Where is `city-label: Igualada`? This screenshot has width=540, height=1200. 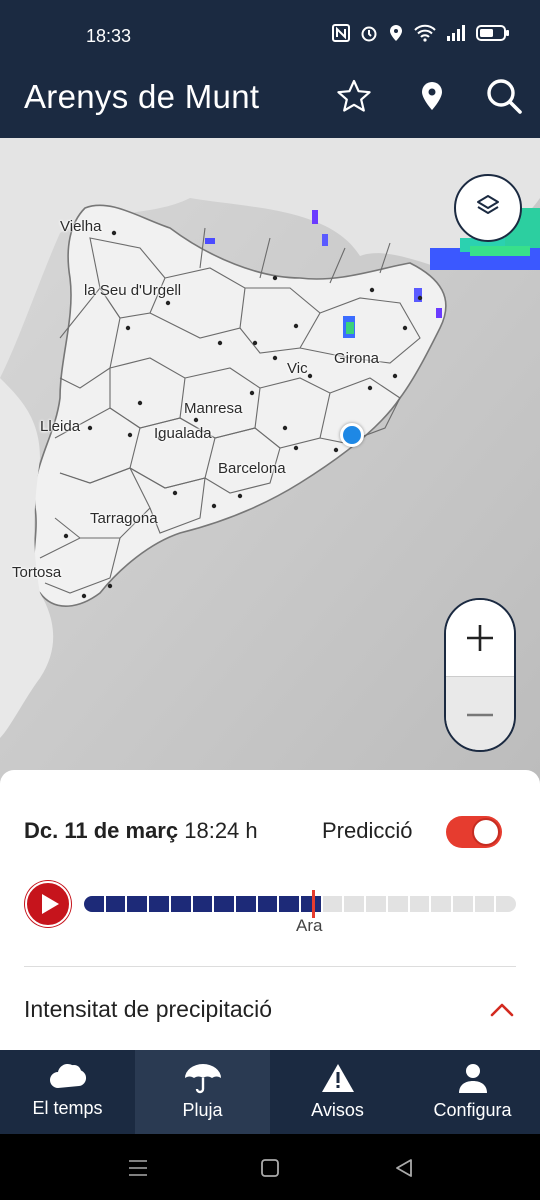
city-label: Igualada is located at coordinates (183, 433).